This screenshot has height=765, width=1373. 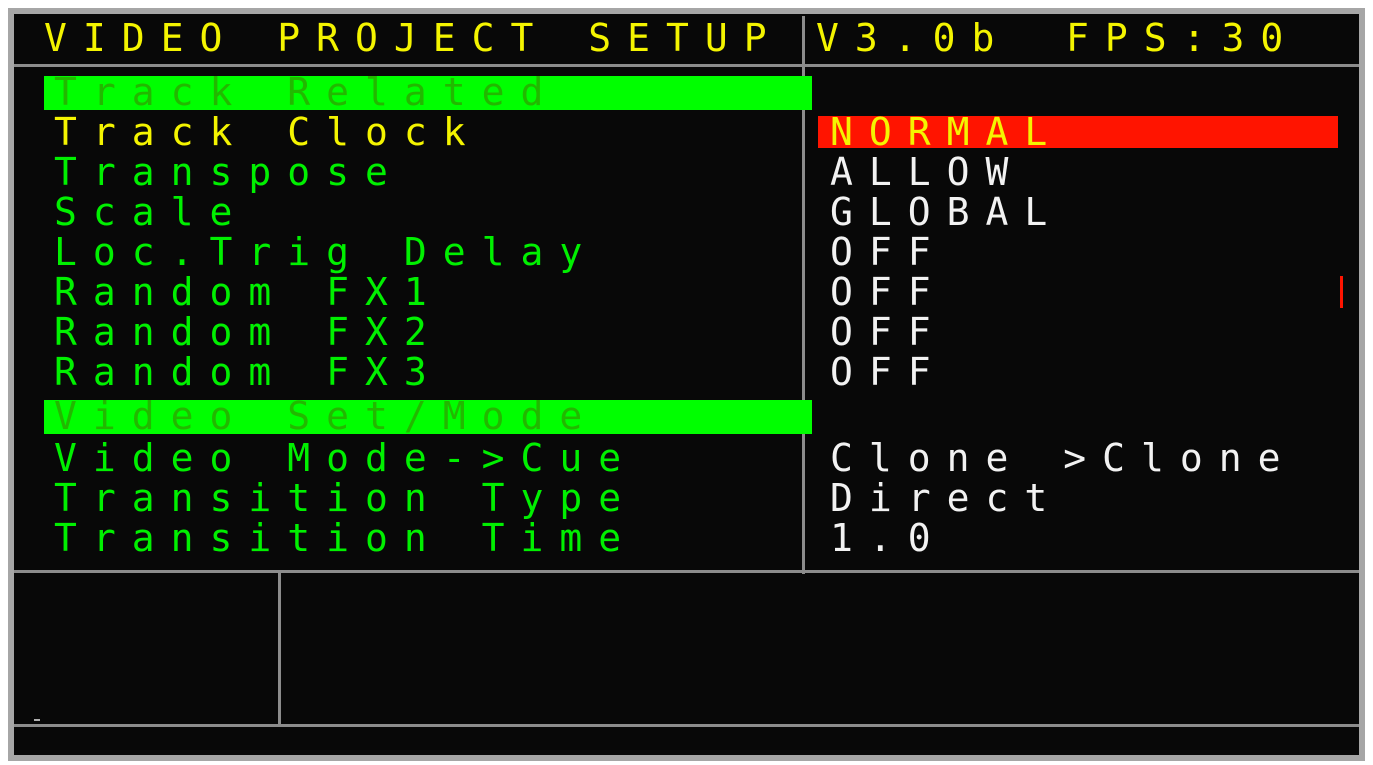 I want to click on menu-row-loc-trig-delay: Loc.Trig Delay, so click(x=434, y=252).